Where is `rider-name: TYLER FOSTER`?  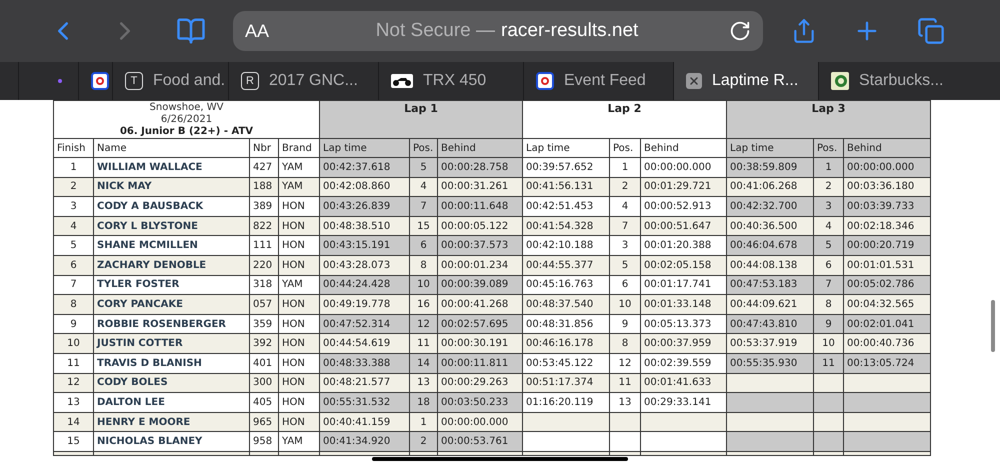 rider-name: TYLER FOSTER is located at coordinates (172, 285).